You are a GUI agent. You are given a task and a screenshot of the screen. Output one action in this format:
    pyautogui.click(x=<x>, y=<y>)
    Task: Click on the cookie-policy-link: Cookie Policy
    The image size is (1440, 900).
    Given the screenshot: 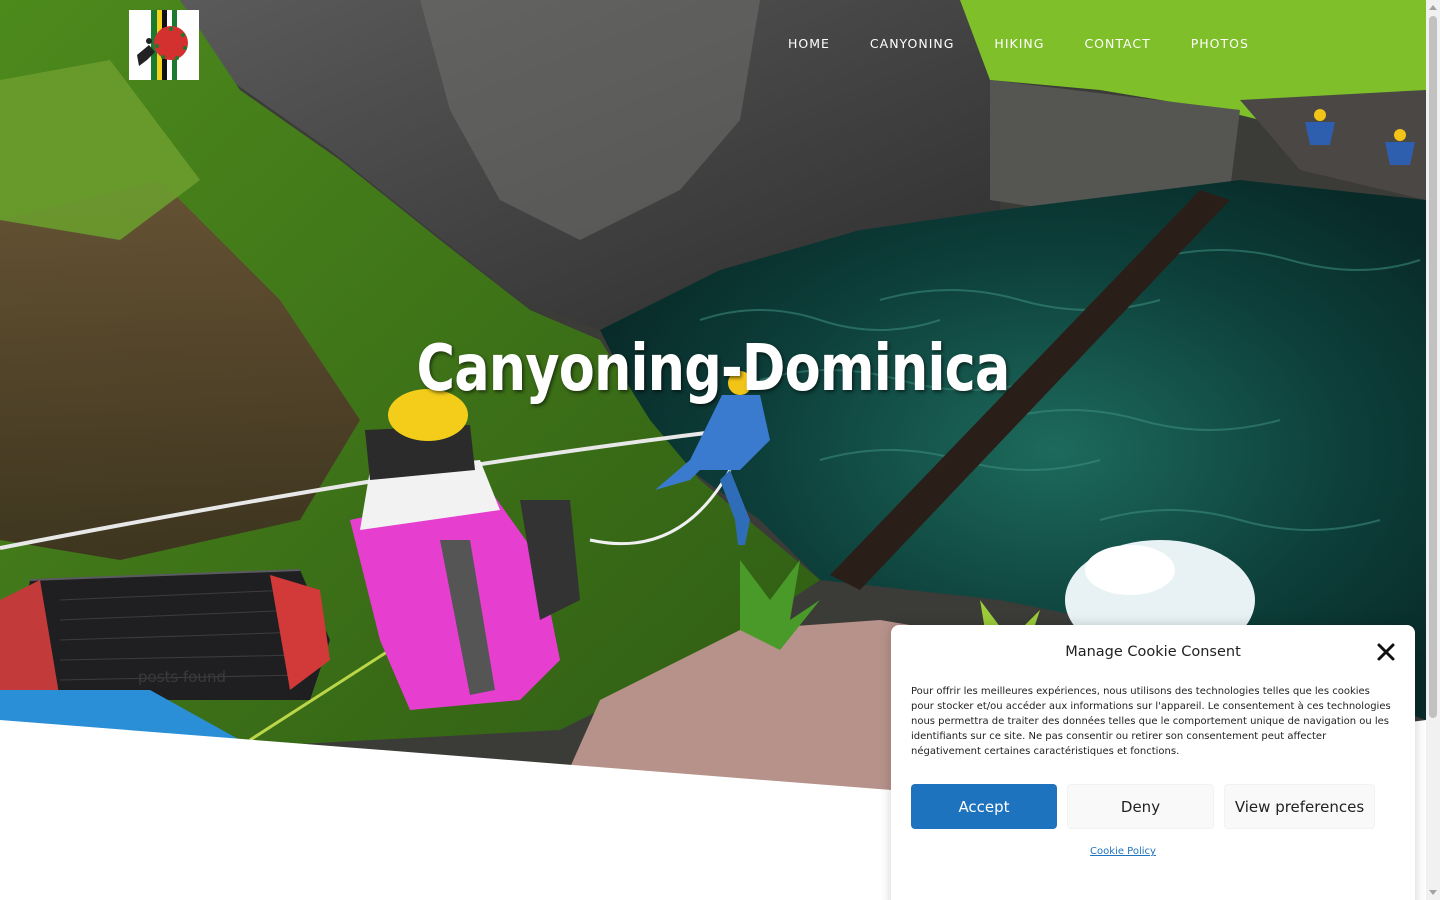 What is the action you would take?
    pyautogui.click(x=1123, y=851)
    